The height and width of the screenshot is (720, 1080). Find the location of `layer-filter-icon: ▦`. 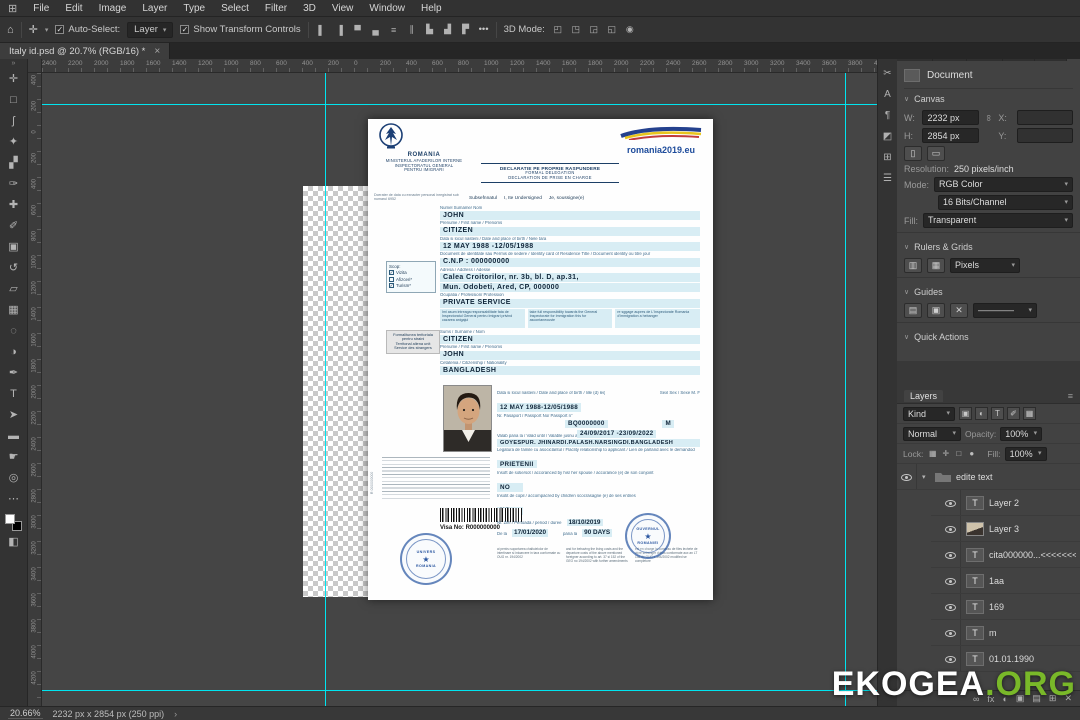

layer-filter-icon: ▦ is located at coordinates (1029, 413).